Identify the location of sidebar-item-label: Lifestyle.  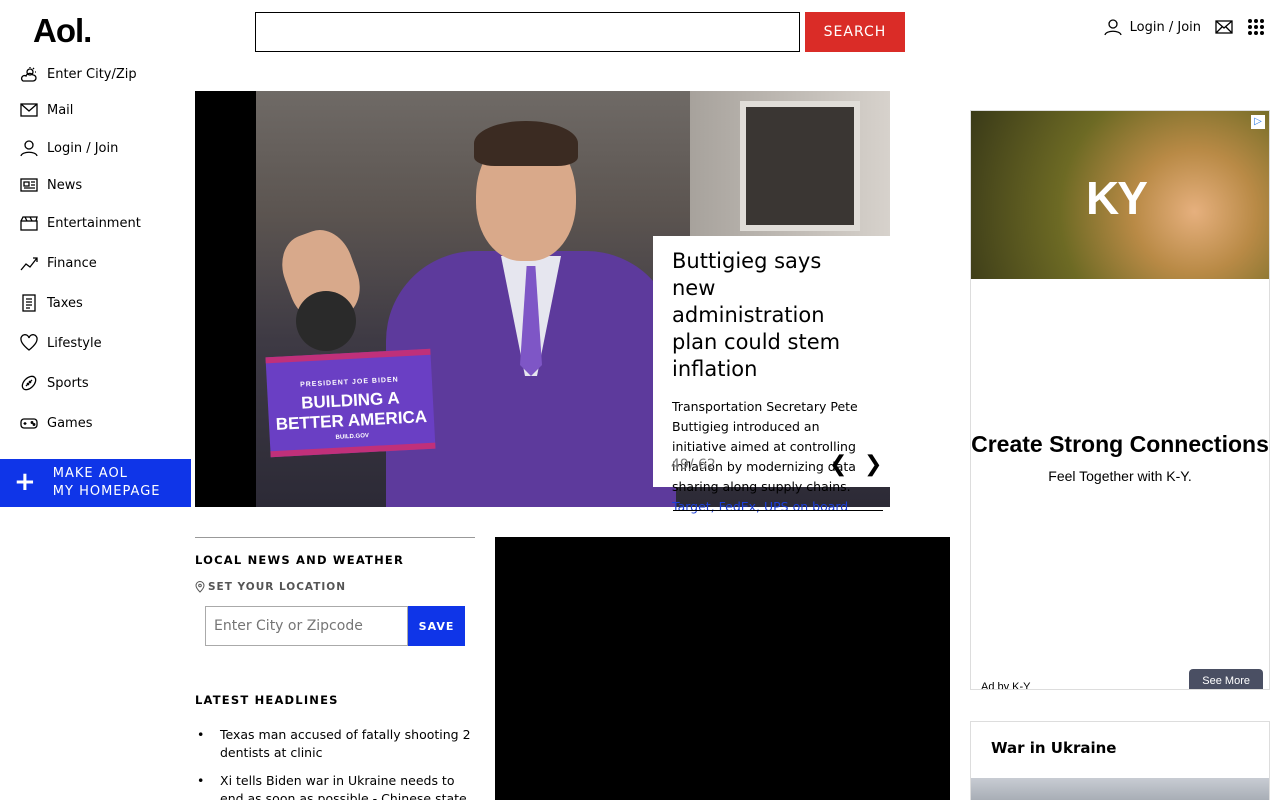
(74, 343).